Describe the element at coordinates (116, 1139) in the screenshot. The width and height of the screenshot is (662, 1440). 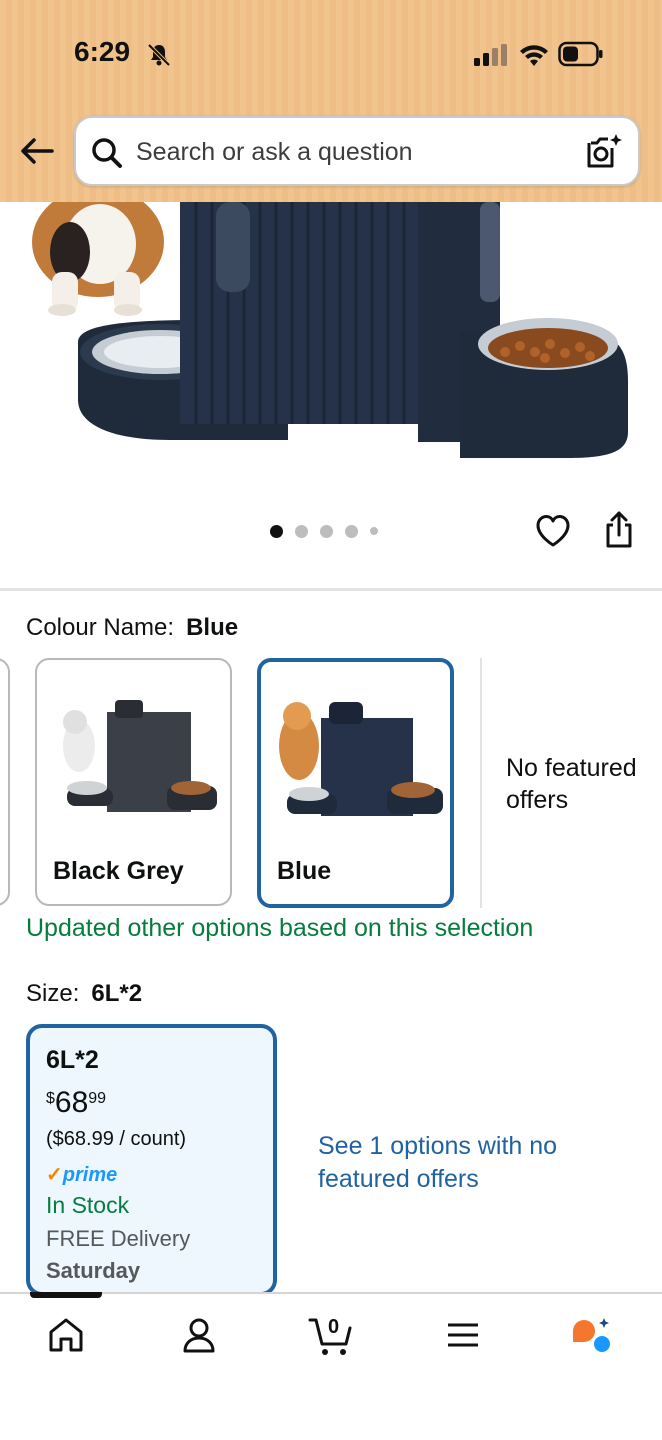
I see `unit-price: ($68.99 / count)` at that location.